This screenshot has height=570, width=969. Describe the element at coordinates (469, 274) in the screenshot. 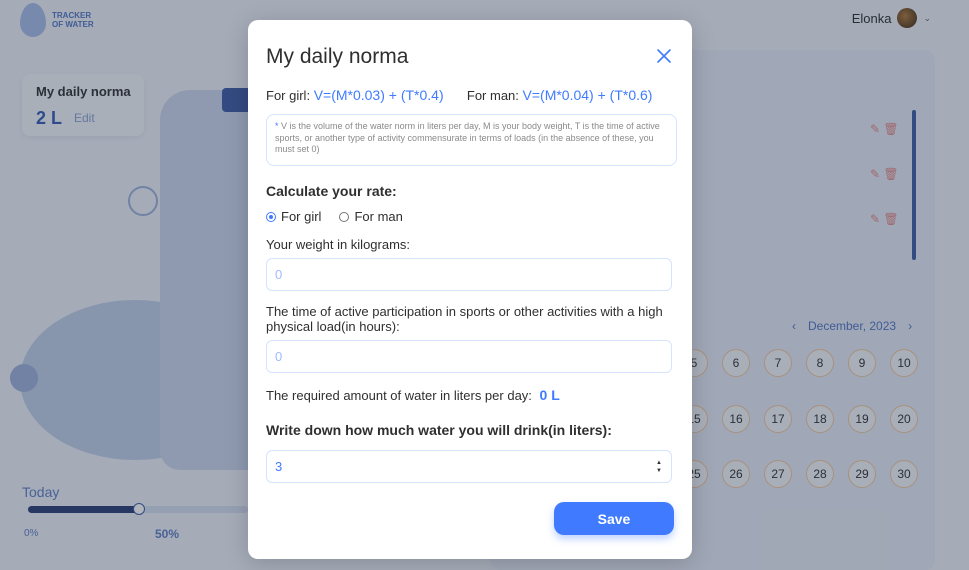

I see `weight-input: 0` at that location.